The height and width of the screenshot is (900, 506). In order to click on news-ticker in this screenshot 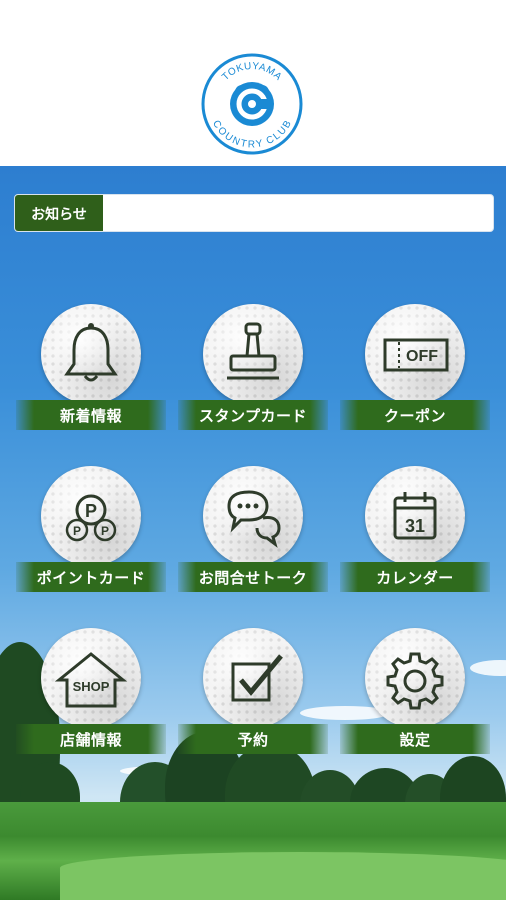, I will do `click(298, 213)`.